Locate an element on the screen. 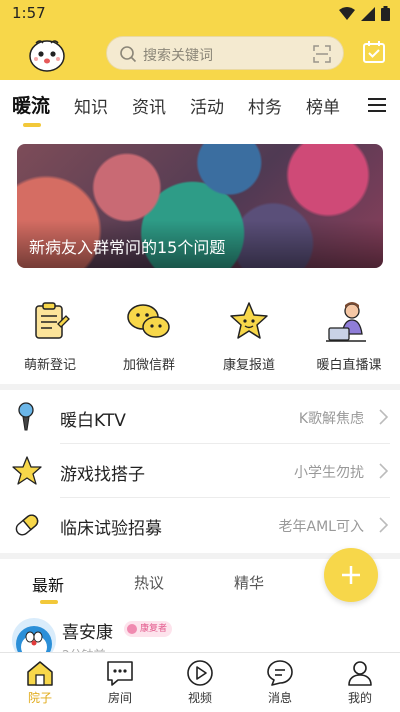  profile-icon is located at coordinates (360, 673).